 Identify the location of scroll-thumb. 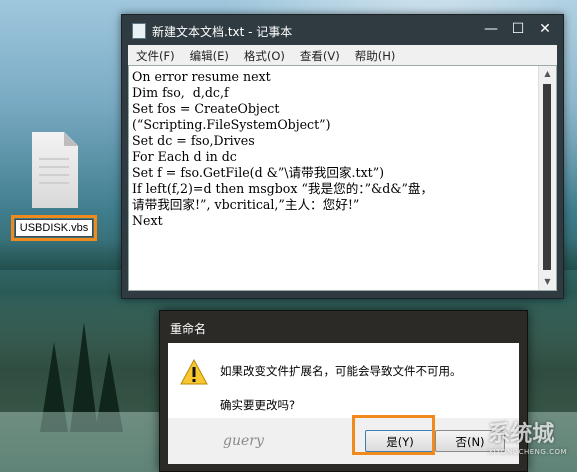
(547, 177).